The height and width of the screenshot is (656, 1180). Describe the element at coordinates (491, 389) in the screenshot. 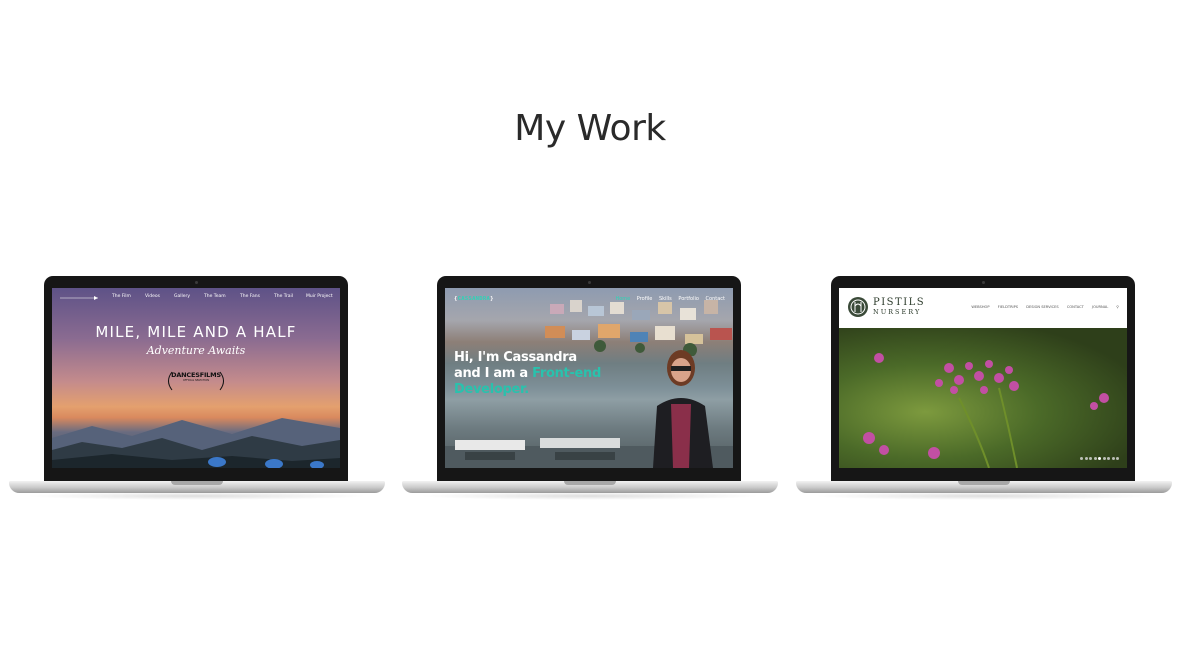

I see `hero-accent2: Developer.` at that location.